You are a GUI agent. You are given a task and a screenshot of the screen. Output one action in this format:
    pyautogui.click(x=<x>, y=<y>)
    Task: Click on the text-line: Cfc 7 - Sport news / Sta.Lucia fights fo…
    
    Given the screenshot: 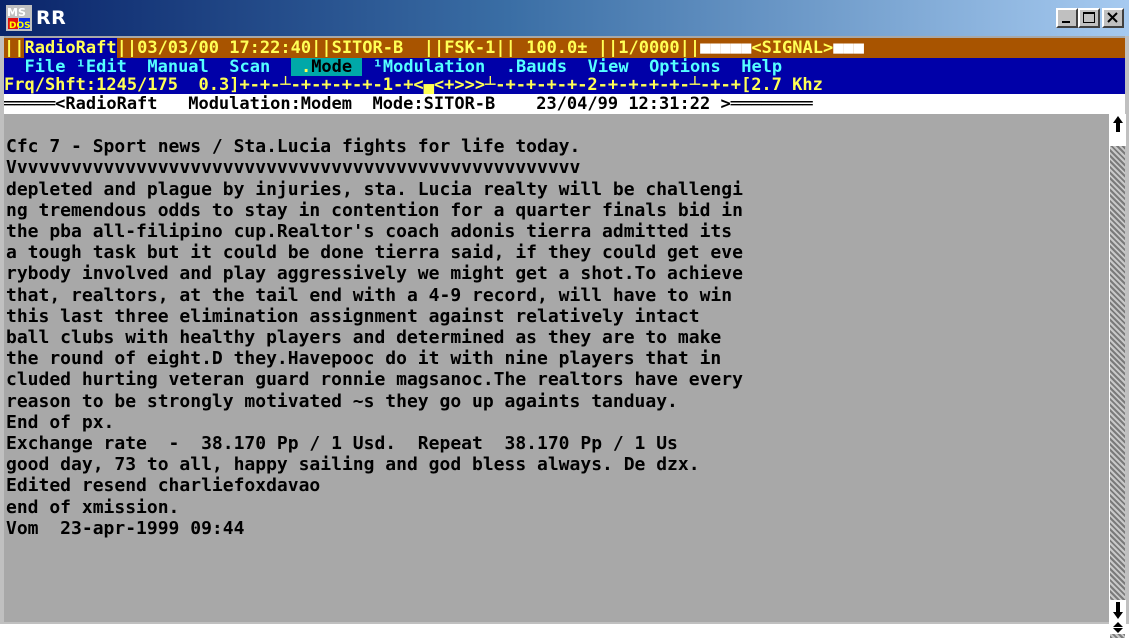 What is the action you would take?
    pyautogui.click(x=293, y=147)
    